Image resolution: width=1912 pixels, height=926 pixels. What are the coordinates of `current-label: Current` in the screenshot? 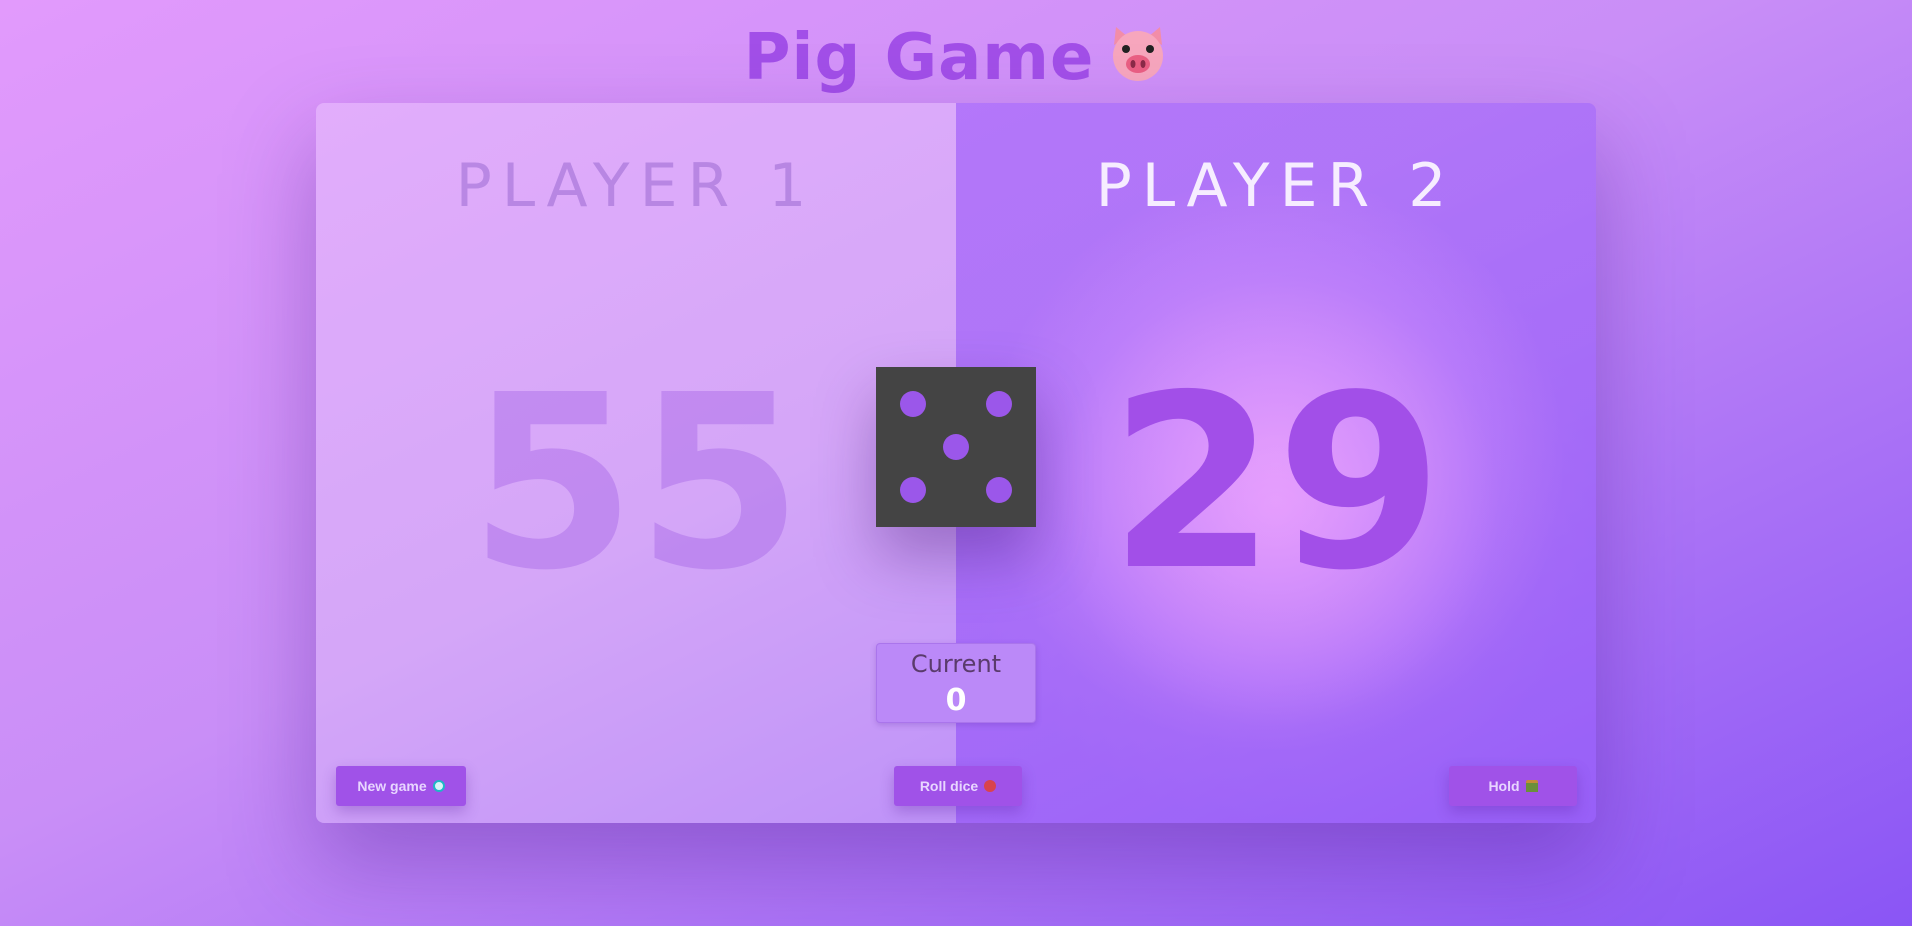 It's located at (956, 664).